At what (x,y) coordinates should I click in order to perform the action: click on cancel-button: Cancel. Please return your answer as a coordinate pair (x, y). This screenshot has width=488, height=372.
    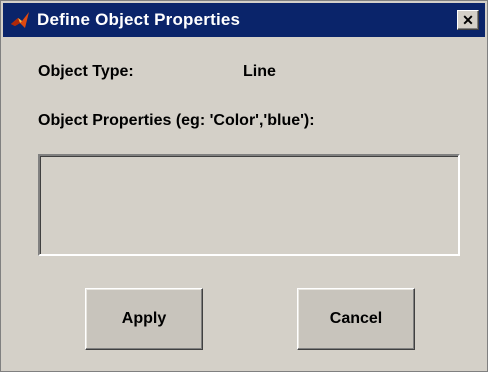
    Looking at the image, I should click on (356, 319).